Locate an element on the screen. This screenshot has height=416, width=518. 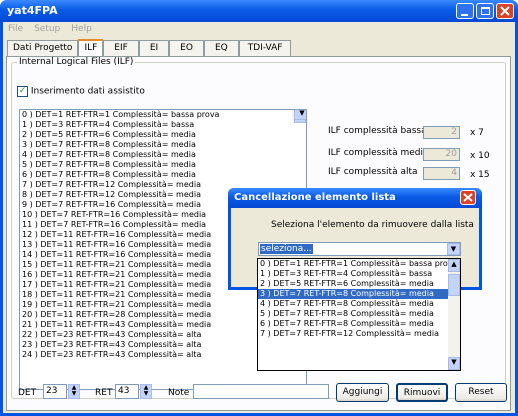
ilf-alta-value: 4 is located at coordinates (441, 173).